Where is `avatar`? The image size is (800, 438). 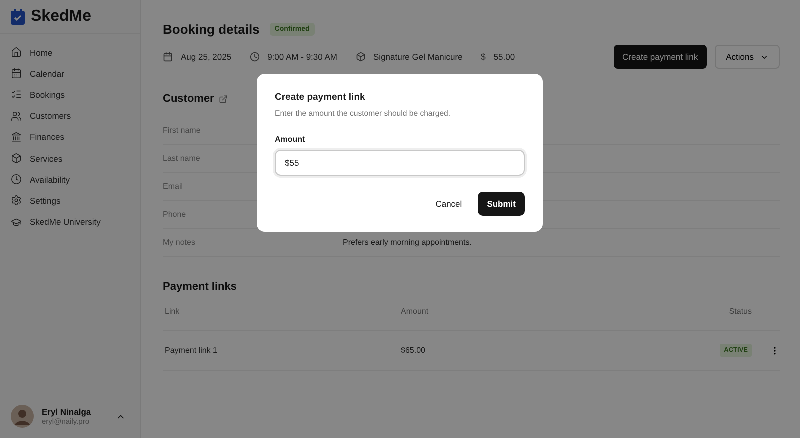
avatar is located at coordinates (22, 416).